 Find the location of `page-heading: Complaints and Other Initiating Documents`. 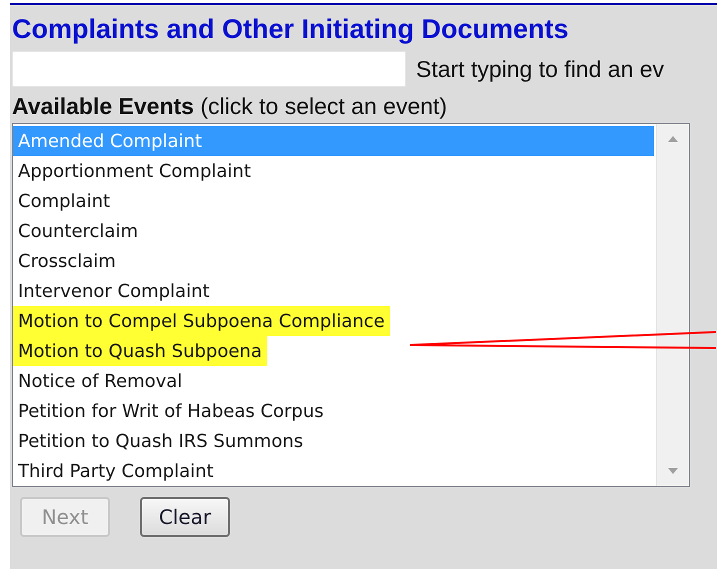

page-heading: Complaints and Other Initiating Documents is located at coordinates (291, 29).